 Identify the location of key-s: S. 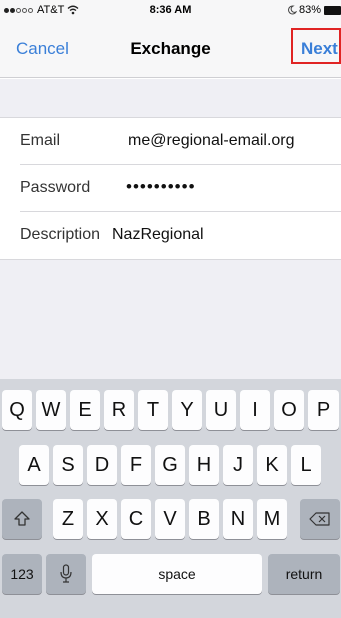
(68, 465).